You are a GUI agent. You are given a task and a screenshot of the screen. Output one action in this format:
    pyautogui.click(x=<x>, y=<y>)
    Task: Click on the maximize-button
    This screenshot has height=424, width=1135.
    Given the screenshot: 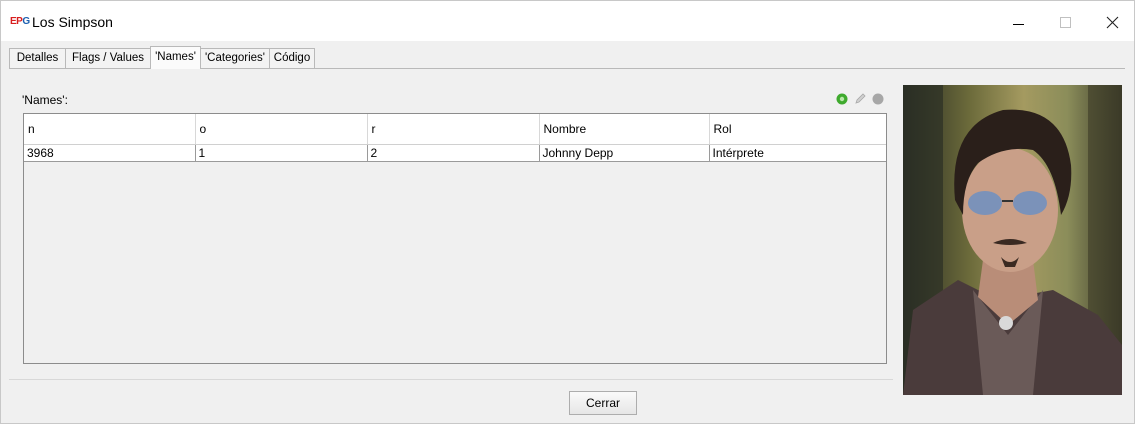 What is the action you would take?
    pyautogui.click(x=1065, y=23)
    